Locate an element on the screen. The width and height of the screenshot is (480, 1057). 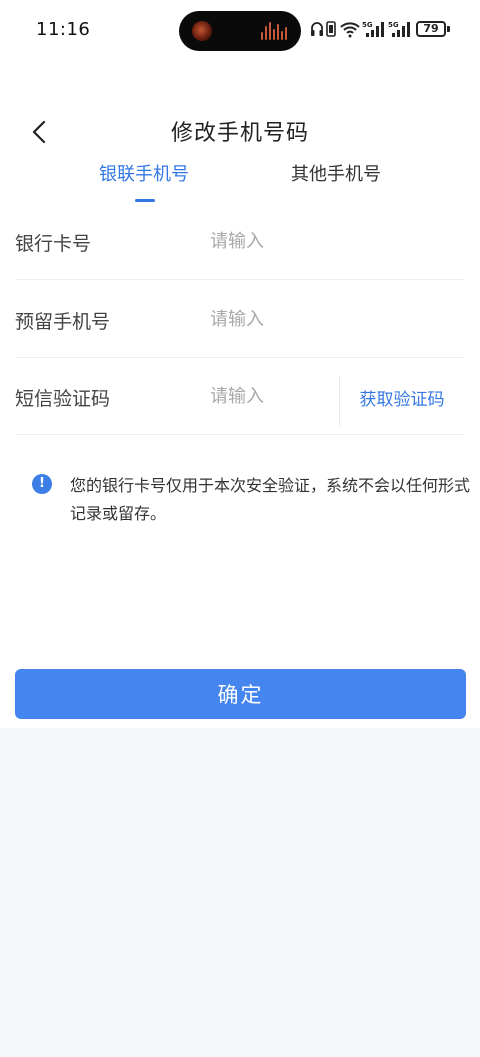
bank-card-label: 银行卡号 is located at coordinates (53, 244).